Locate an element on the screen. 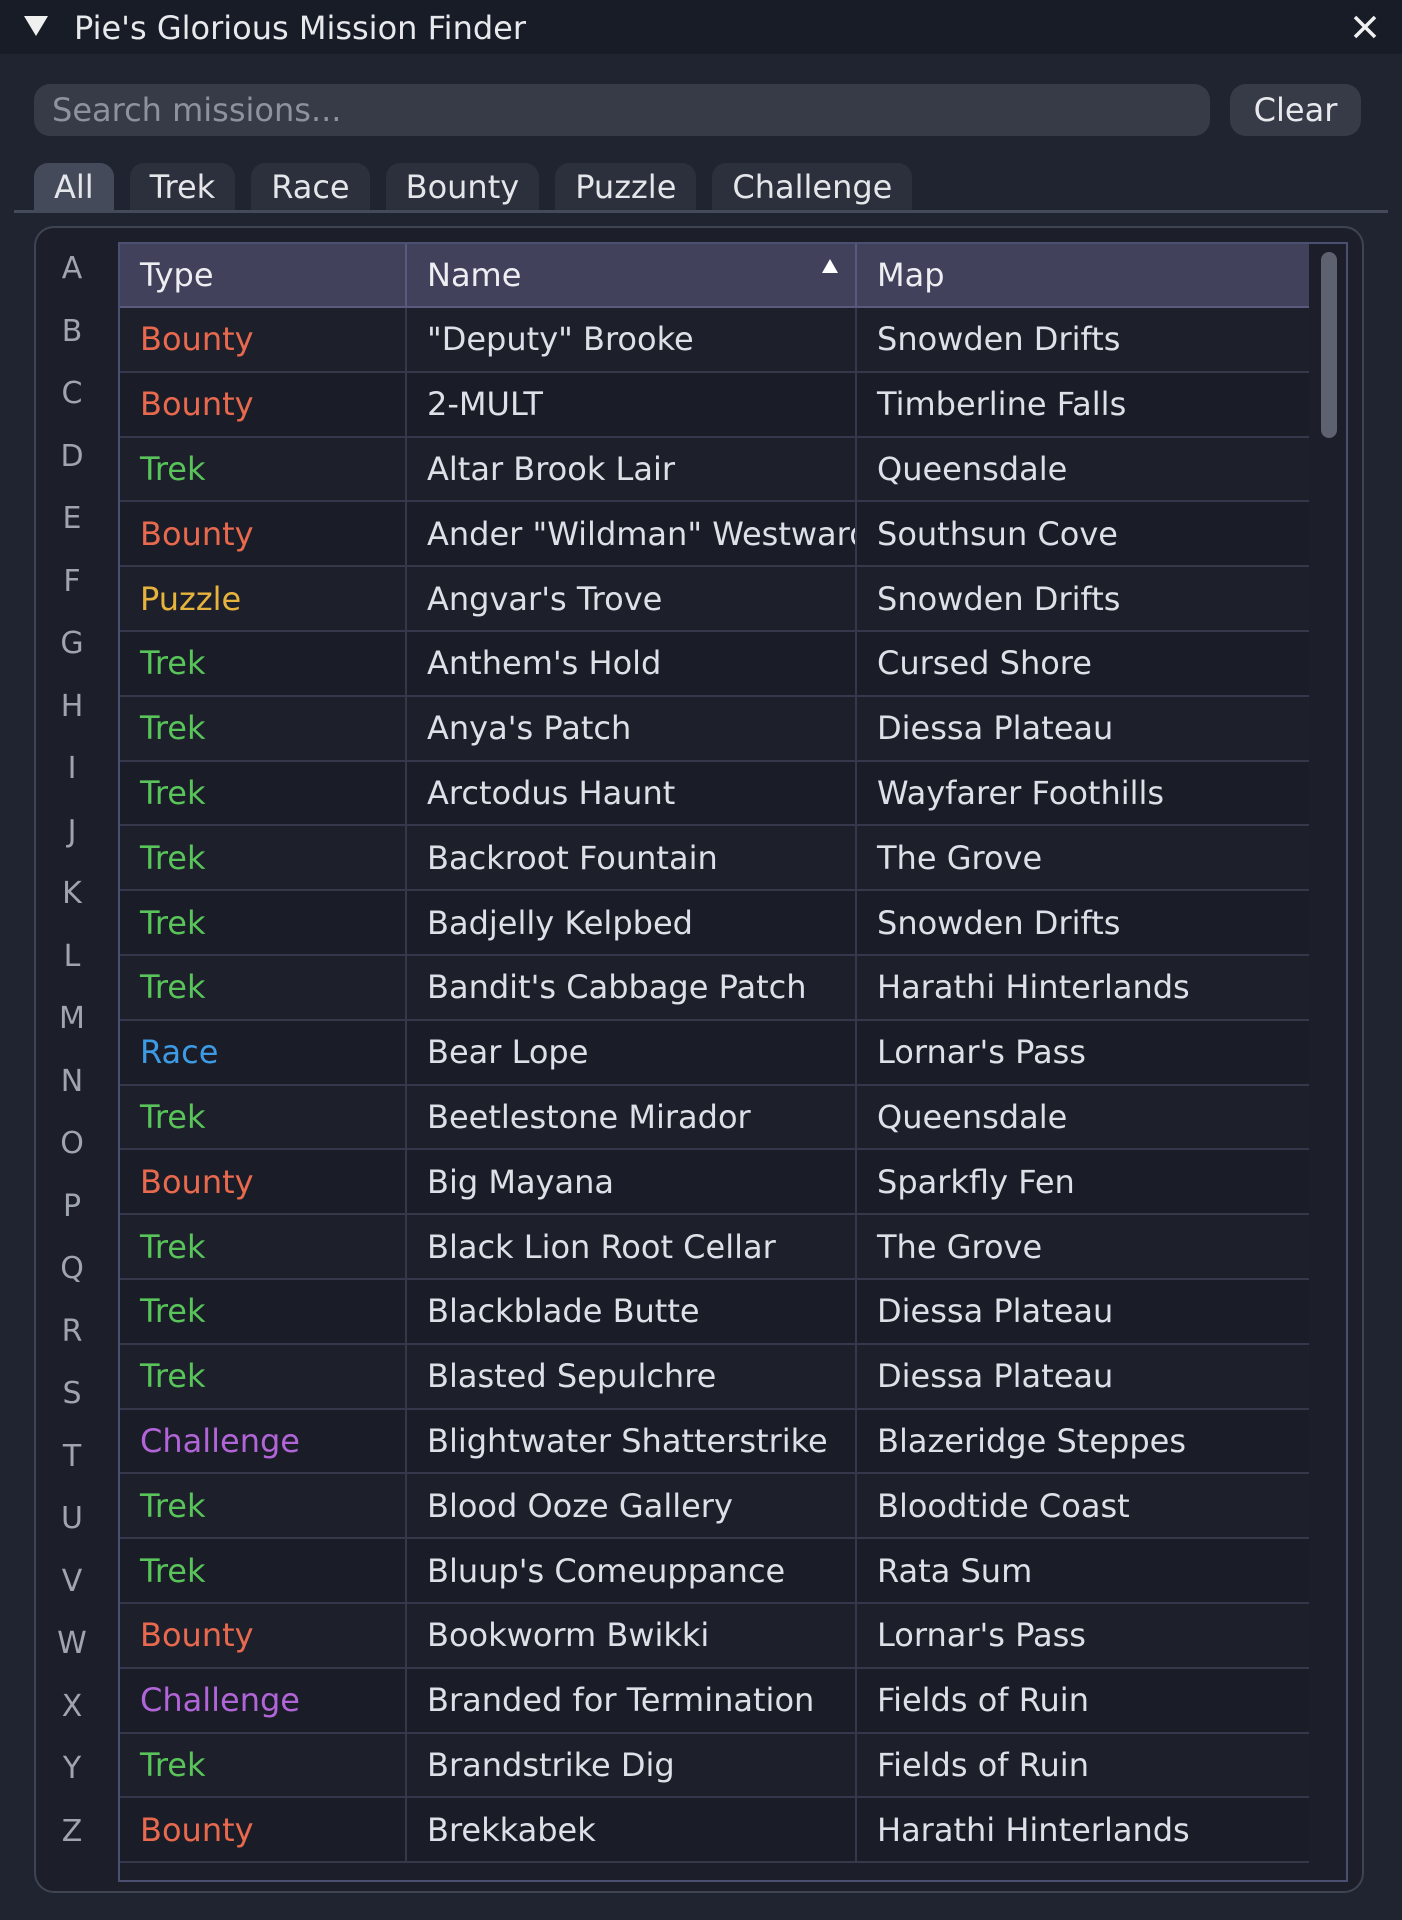  table-row: Trek Beetlestone Mirador Queensdale is located at coordinates (715, 1118).